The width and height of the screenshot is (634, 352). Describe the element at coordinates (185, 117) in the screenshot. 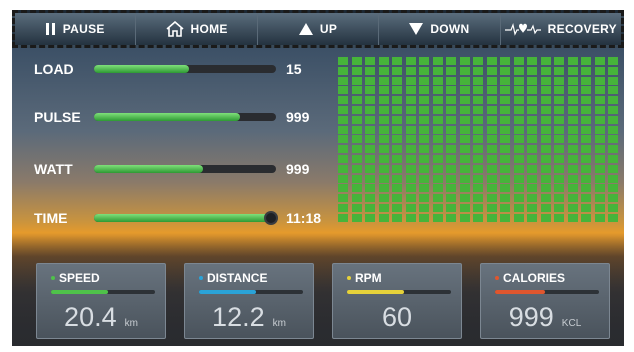

I see `pulse-bar` at that location.